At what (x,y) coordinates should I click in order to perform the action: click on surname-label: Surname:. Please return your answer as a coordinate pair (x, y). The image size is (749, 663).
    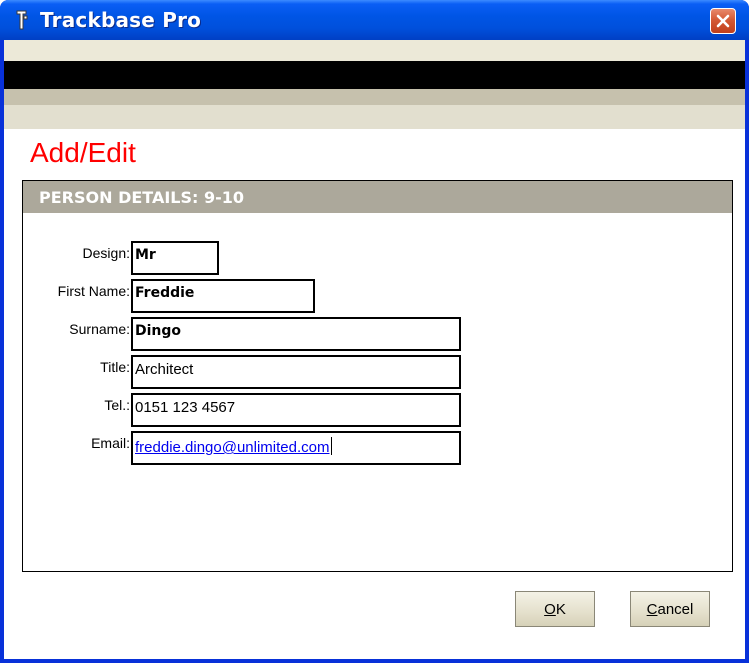
    Looking at the image, I should click on (99, 329).